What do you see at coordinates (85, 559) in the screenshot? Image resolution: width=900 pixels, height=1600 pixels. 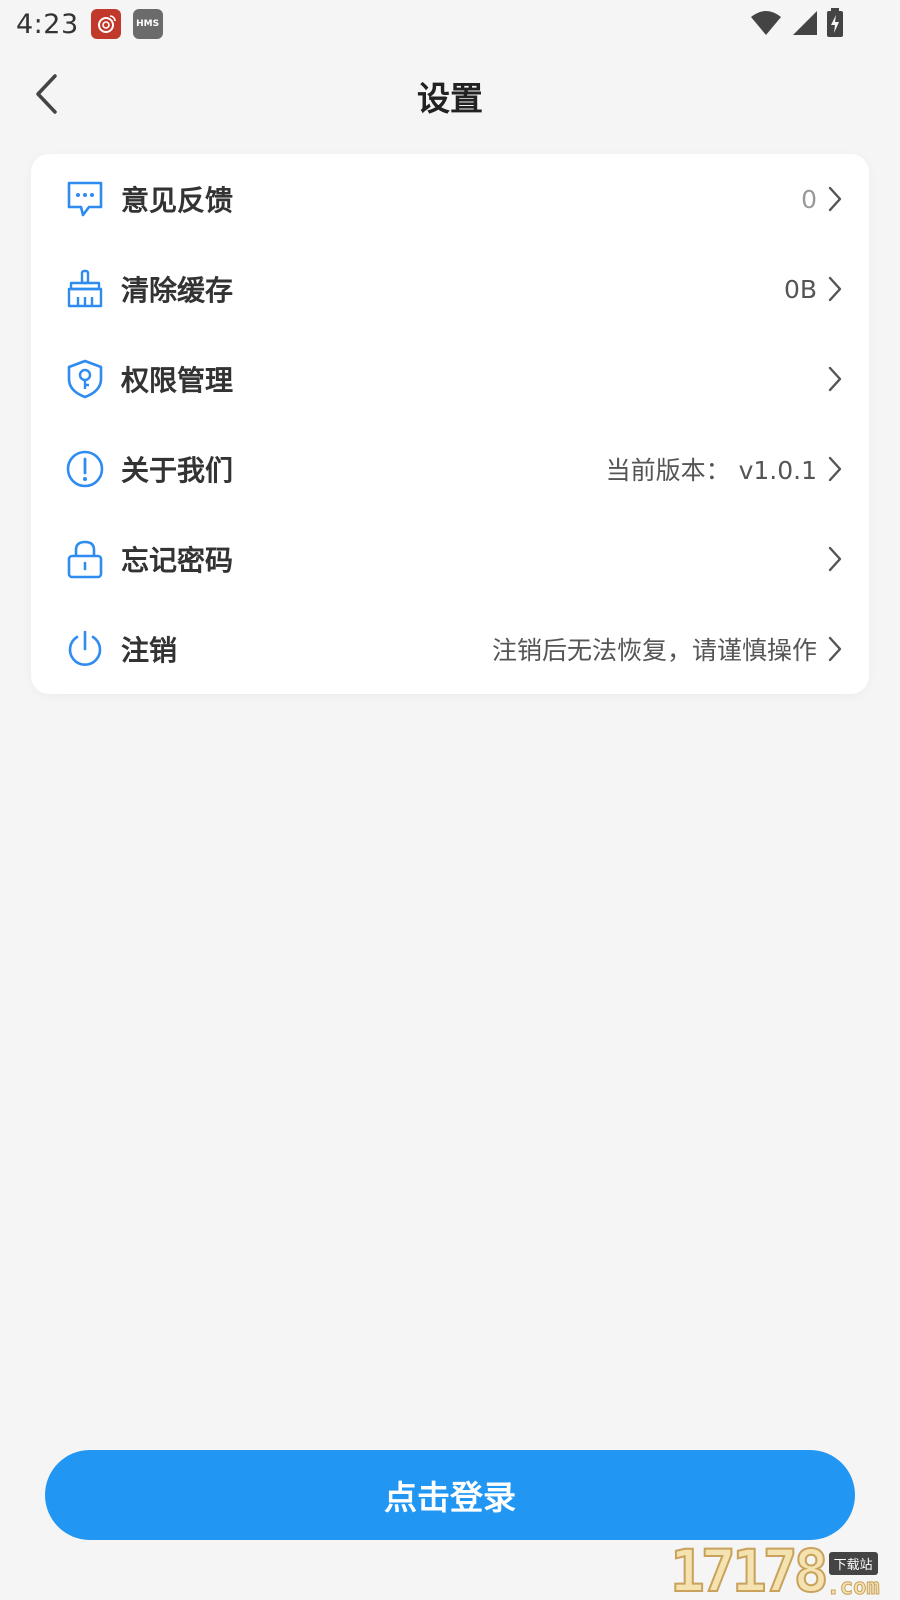 I see `lock-icon` at bounding box center [85, 559].